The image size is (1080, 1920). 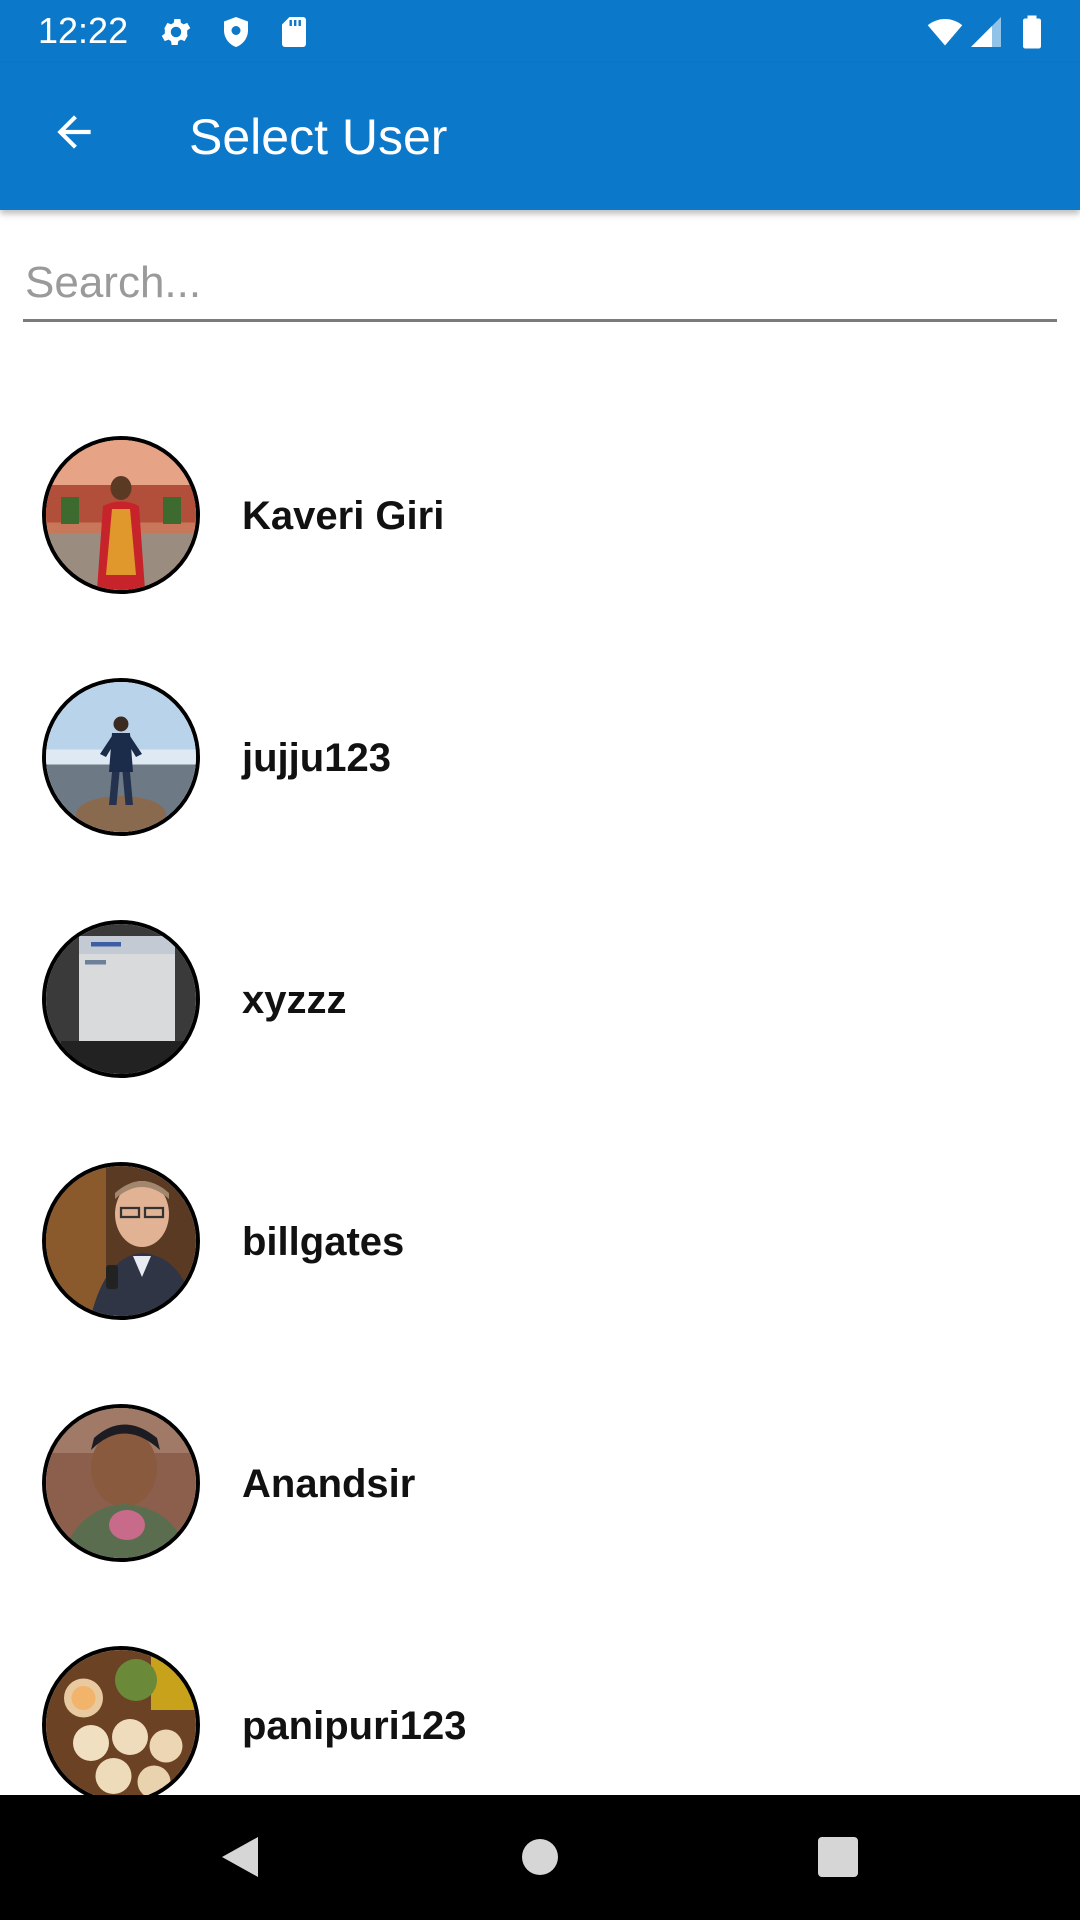 I want to click on status-time: 12:22, so click(x=83, y=30).